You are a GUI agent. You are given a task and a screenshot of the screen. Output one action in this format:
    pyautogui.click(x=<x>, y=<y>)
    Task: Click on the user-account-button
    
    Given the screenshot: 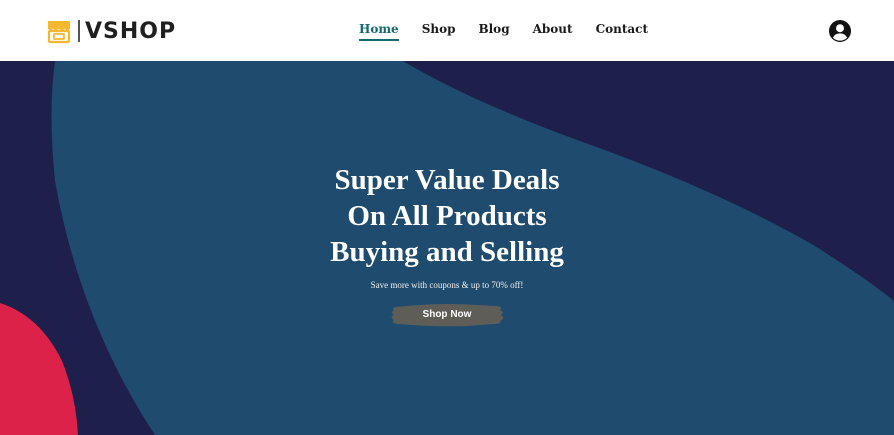 What is the action you would take?
    pyautogui.click(x=840, y=31)
    